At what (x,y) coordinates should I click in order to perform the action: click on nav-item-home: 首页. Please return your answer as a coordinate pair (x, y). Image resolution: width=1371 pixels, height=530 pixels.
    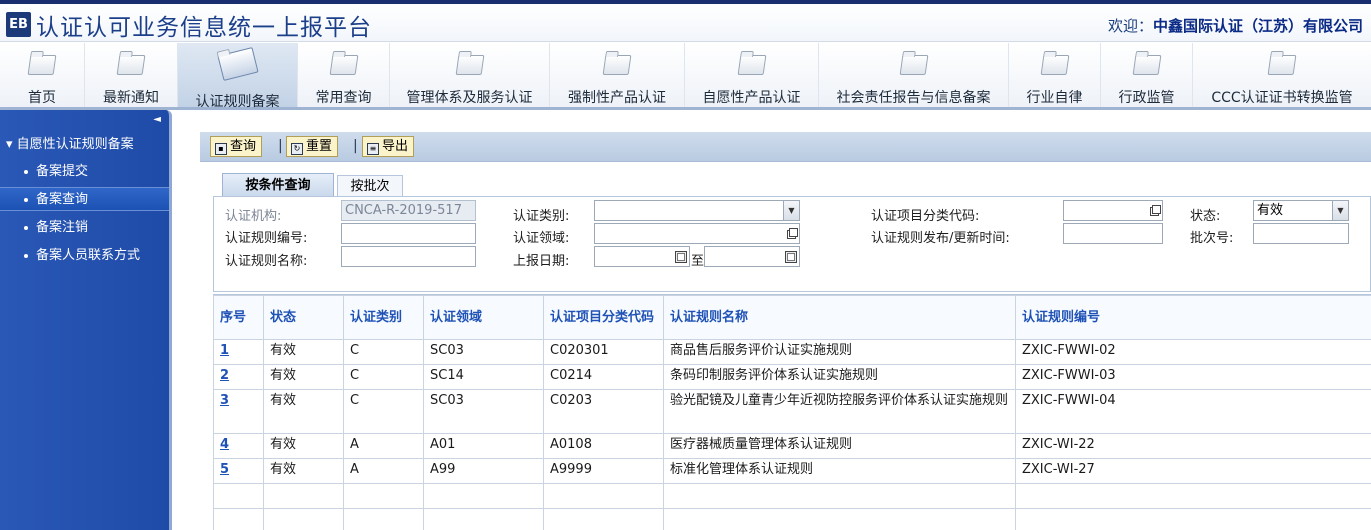
    Looking at the image, I should click on (42, 75).